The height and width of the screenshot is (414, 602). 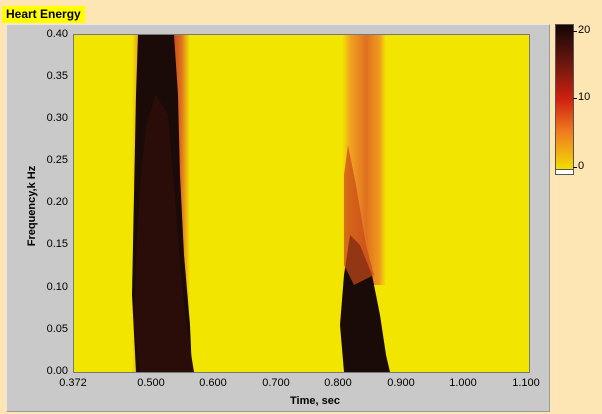 What do you see at coordinates (57, 202) in the screenshot?
I see `y-tick-label: 0.20` at bounding box center [57, 202].